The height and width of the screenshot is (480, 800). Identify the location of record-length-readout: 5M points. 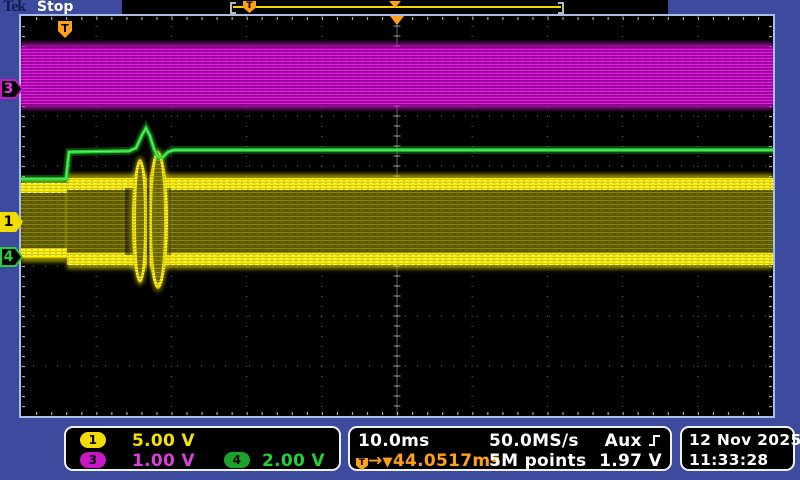
(538, 461).